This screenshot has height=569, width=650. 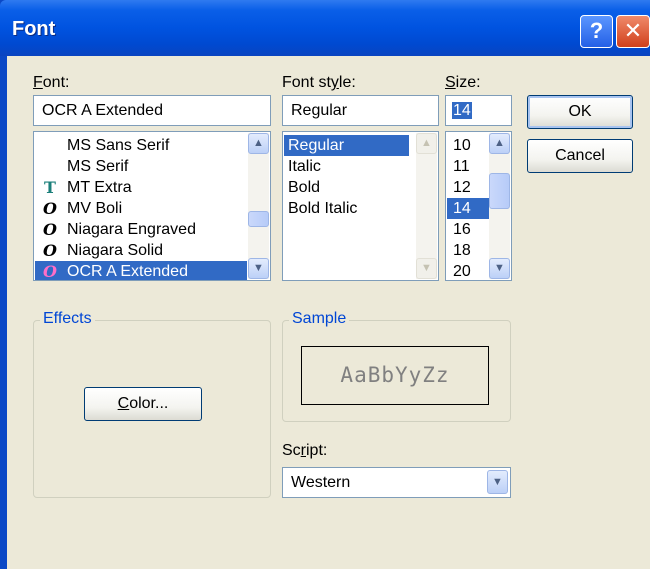 I want to click on size-item-label: 12, so click(x=462, y=187).